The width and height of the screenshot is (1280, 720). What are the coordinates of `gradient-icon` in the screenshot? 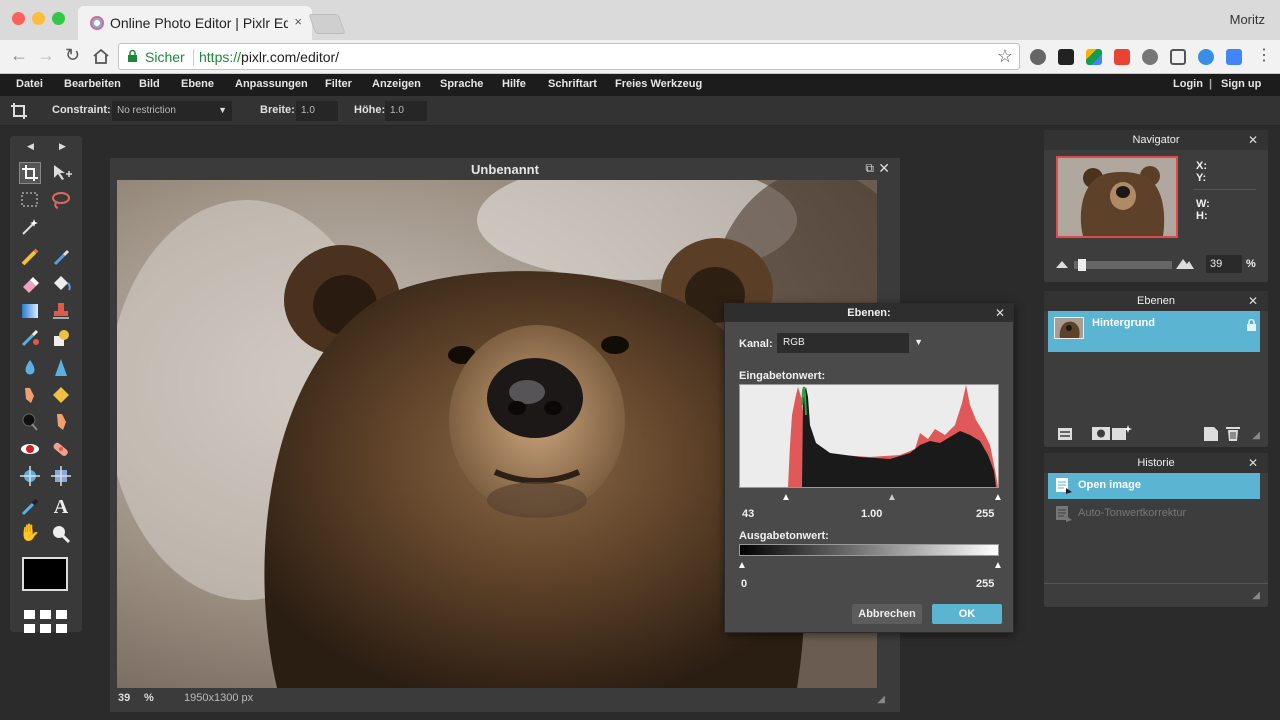 It's located at (30, 311).